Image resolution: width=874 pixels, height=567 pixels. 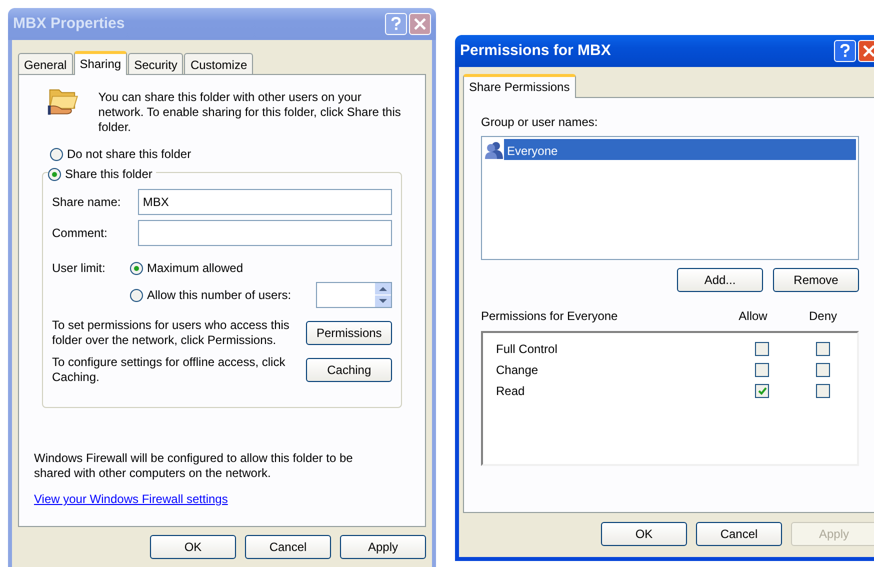 I want to click on list-item: Everyone, so click(x=680, y=149).